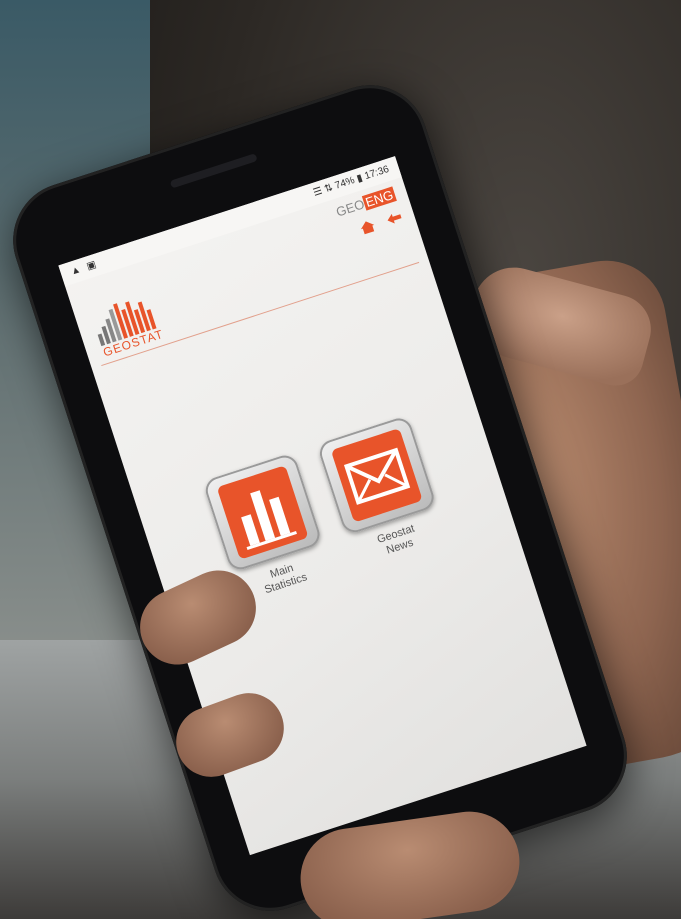 This screenshot has width=681, height=919. What do you see at coordinates (379, 198) in the screenshot?
I see `lang-option-eng: ENG` at bounding box center [379, 198].